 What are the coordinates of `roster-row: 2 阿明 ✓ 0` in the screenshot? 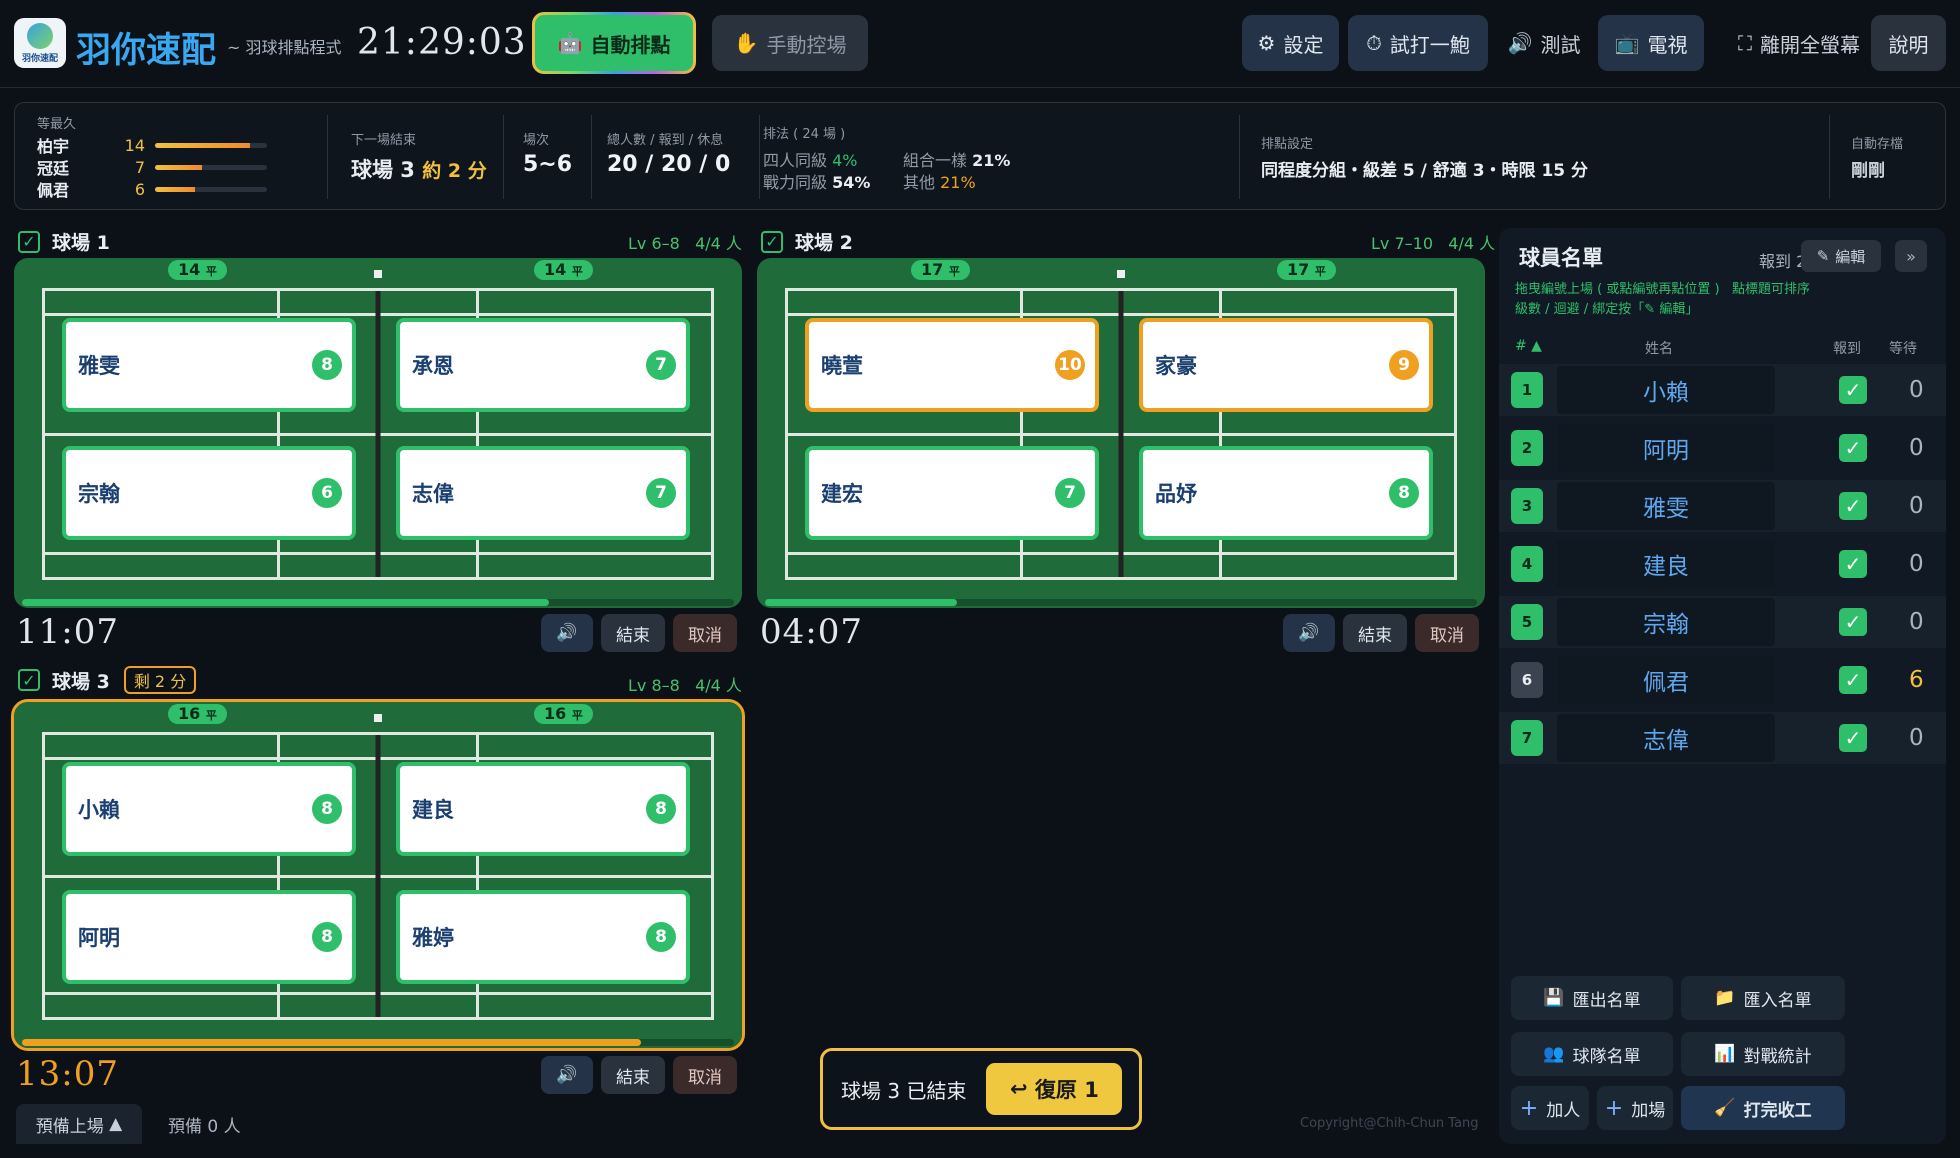 It's located at (1722, 448).